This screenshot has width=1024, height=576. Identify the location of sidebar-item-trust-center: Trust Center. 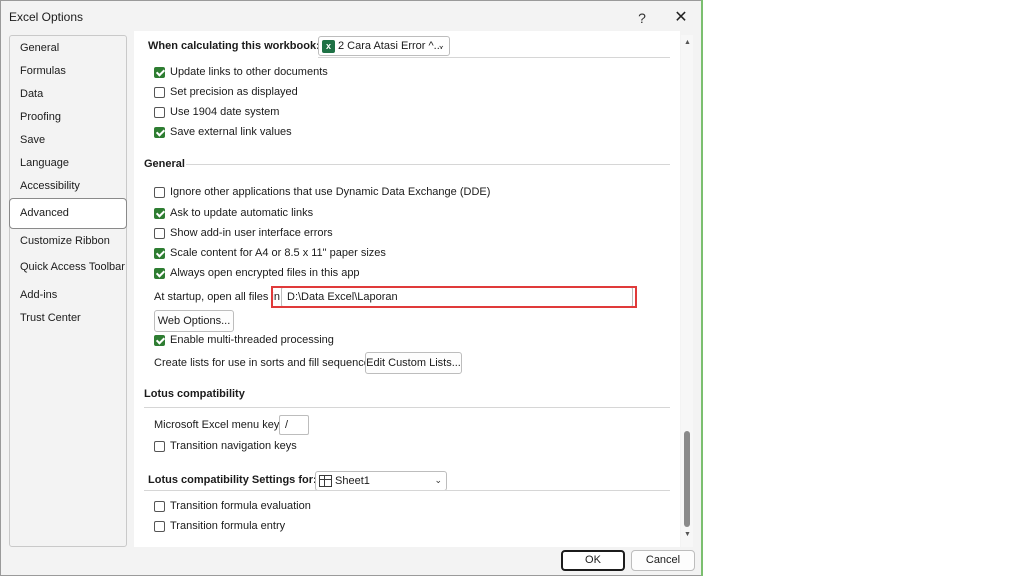
(50, 318).